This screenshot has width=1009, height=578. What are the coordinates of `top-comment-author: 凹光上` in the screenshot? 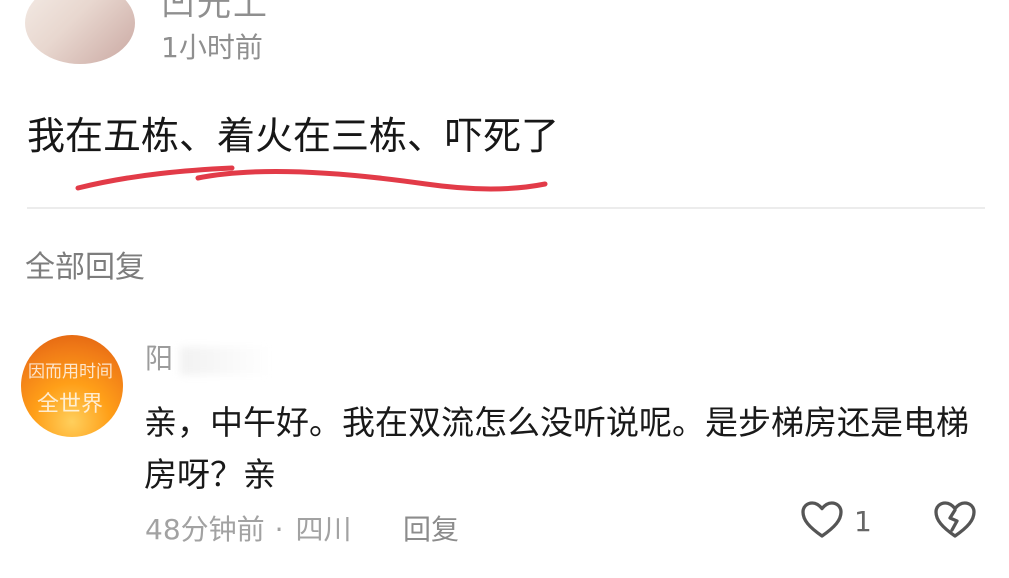 It's located at (215, 12).